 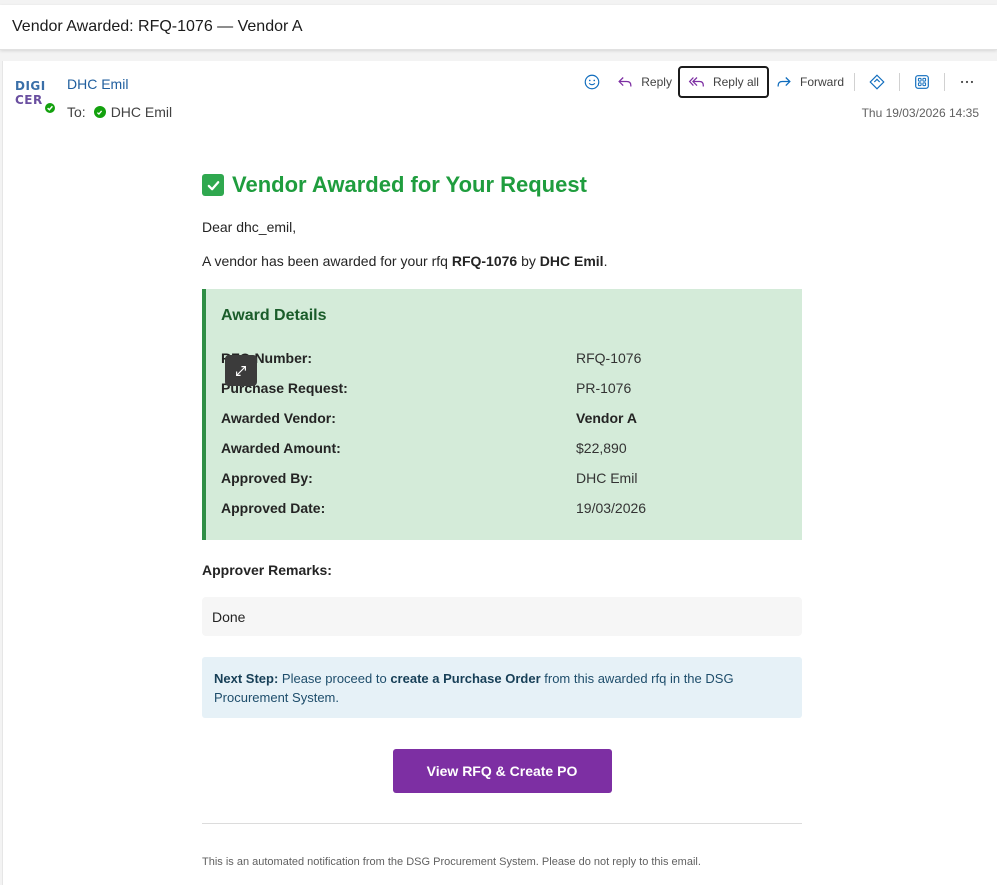 I want to click on award-value: $22,890, so click(x=601, y=448).